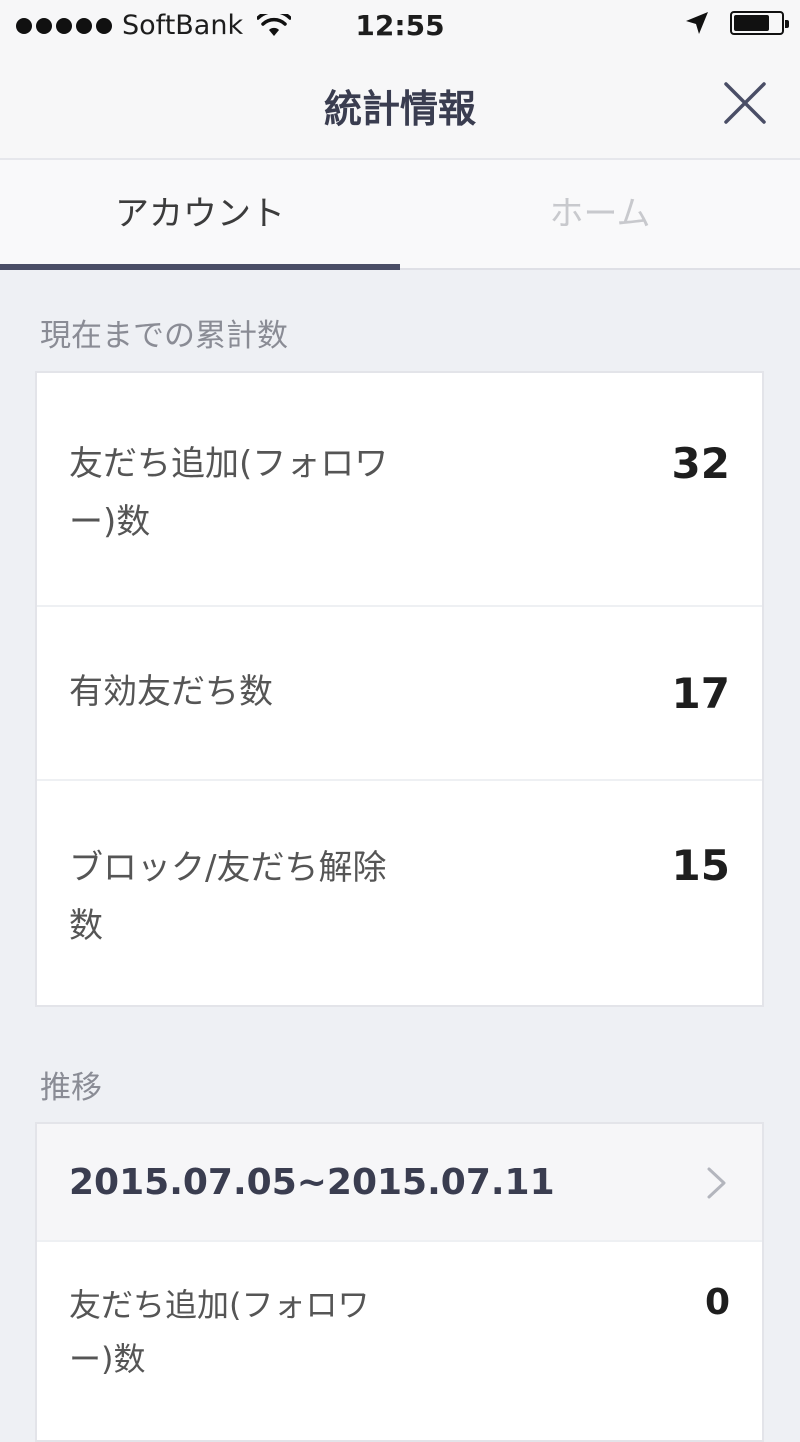 The height and width of the screenshot is (1442, 800). I want to click on status-bar: SoftBank 12:55, so click(400, 26).